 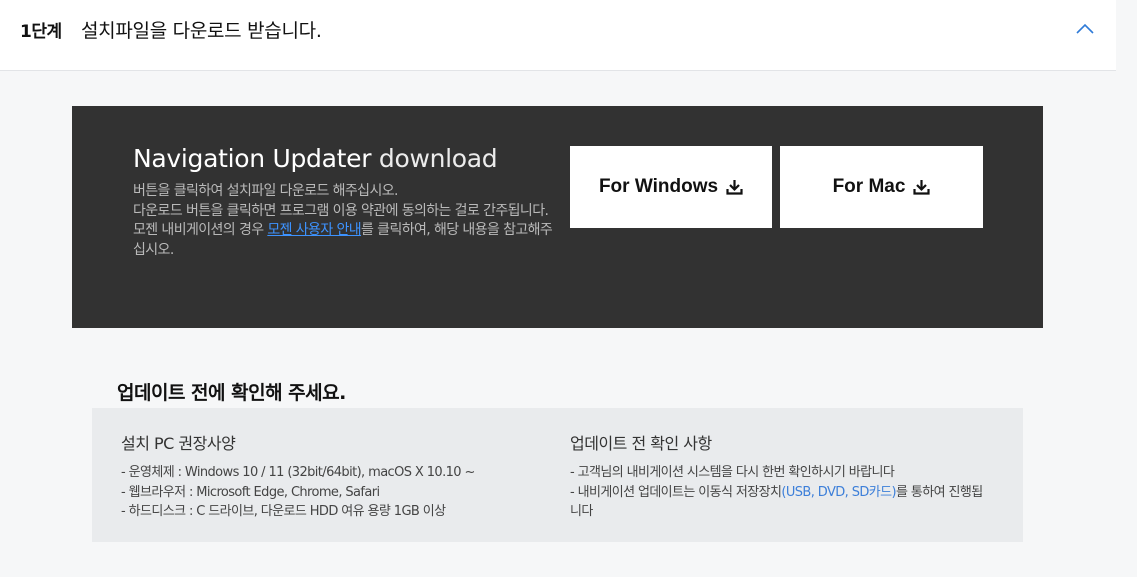 I want to click on desc-line-3-pre: 모젠 내비게이션의 경우, so click(x=200, y=230).